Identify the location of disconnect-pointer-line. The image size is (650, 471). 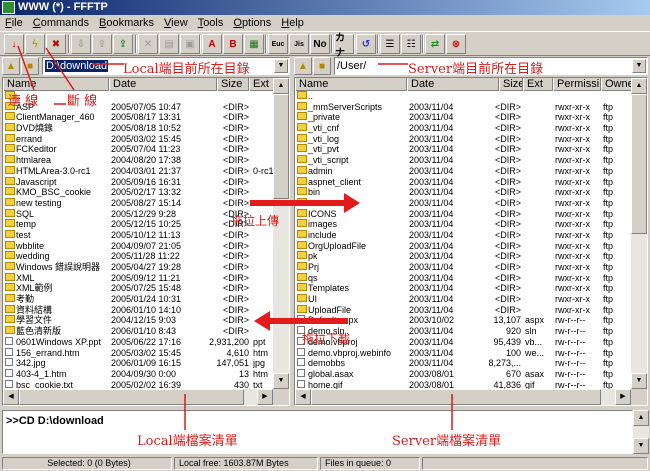
(60, 69).